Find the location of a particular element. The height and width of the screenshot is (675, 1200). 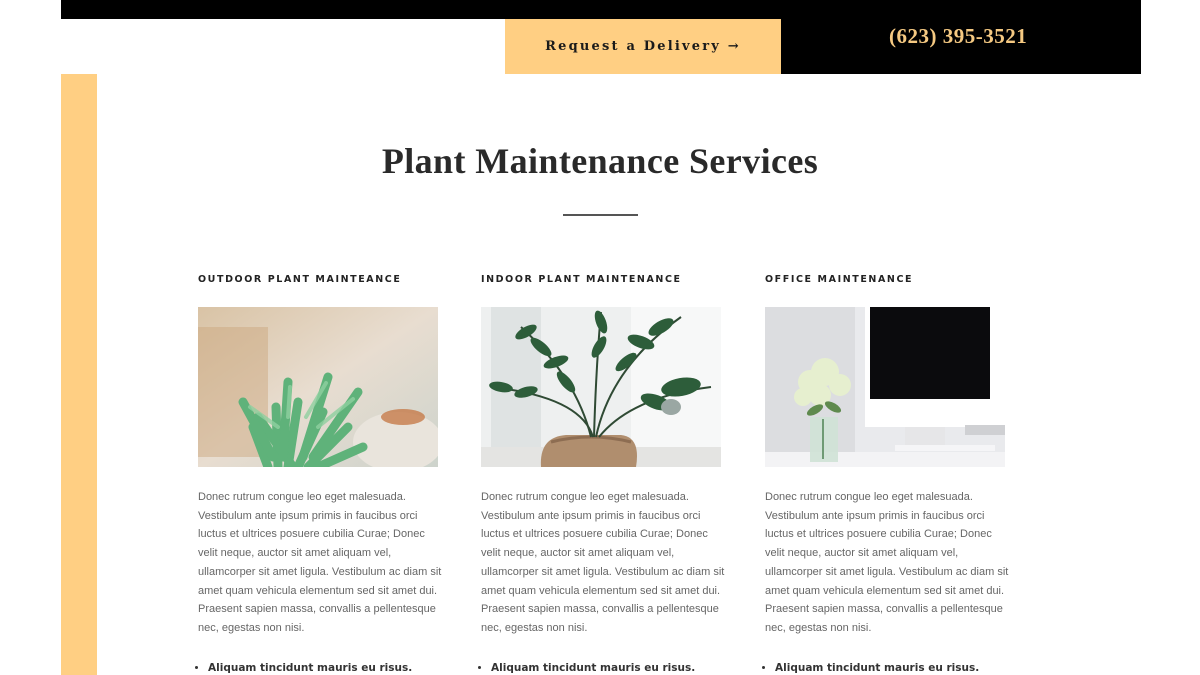

office-desk-photo is located at coordinates (885, 387).